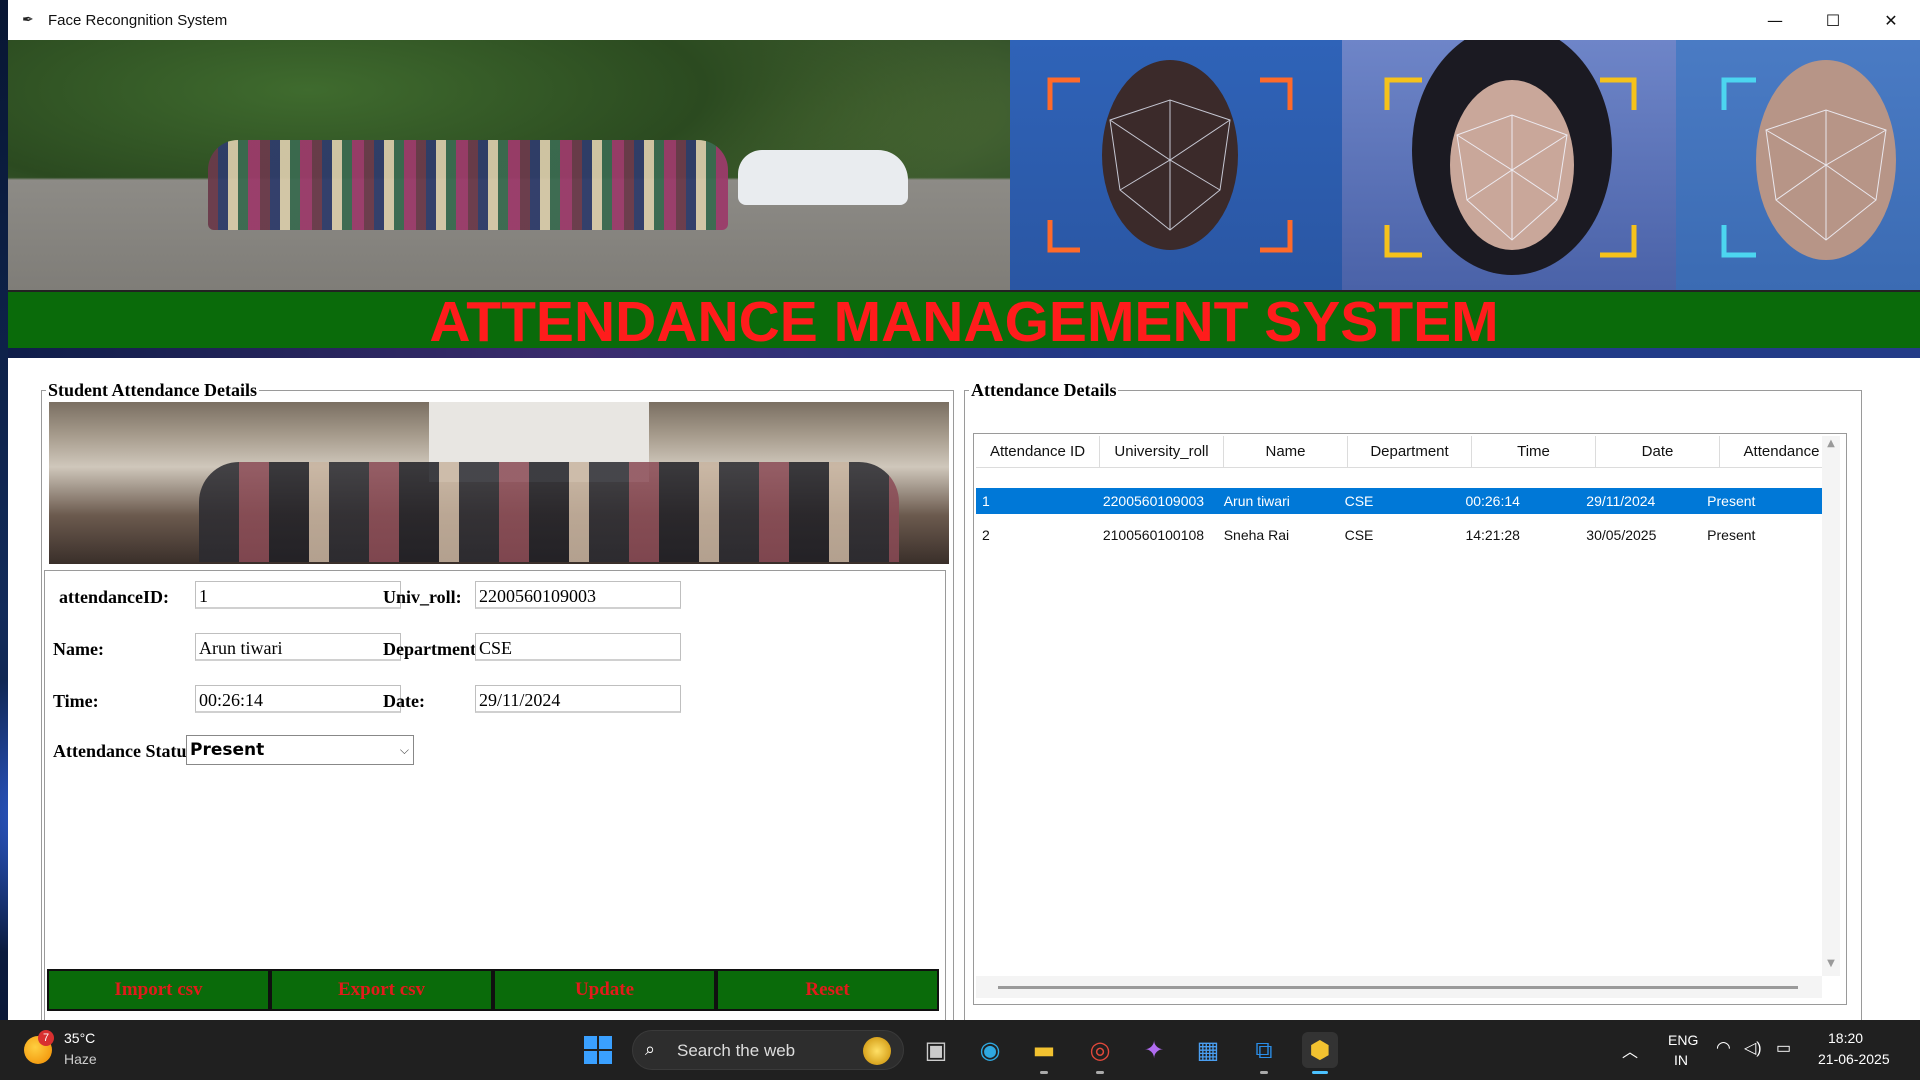 This screenshot has width=1920, height=1080. What do you see at coordinates (298, 647) in the screenshot?
I see `name-field: Arun tiwari` at bounding box center [298, 647].